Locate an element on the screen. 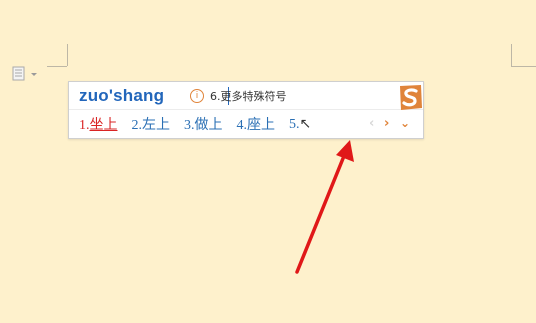  ime-composition-row: zuo'shang i 6.更多特殊符号 is located at coordinates (246, 96).